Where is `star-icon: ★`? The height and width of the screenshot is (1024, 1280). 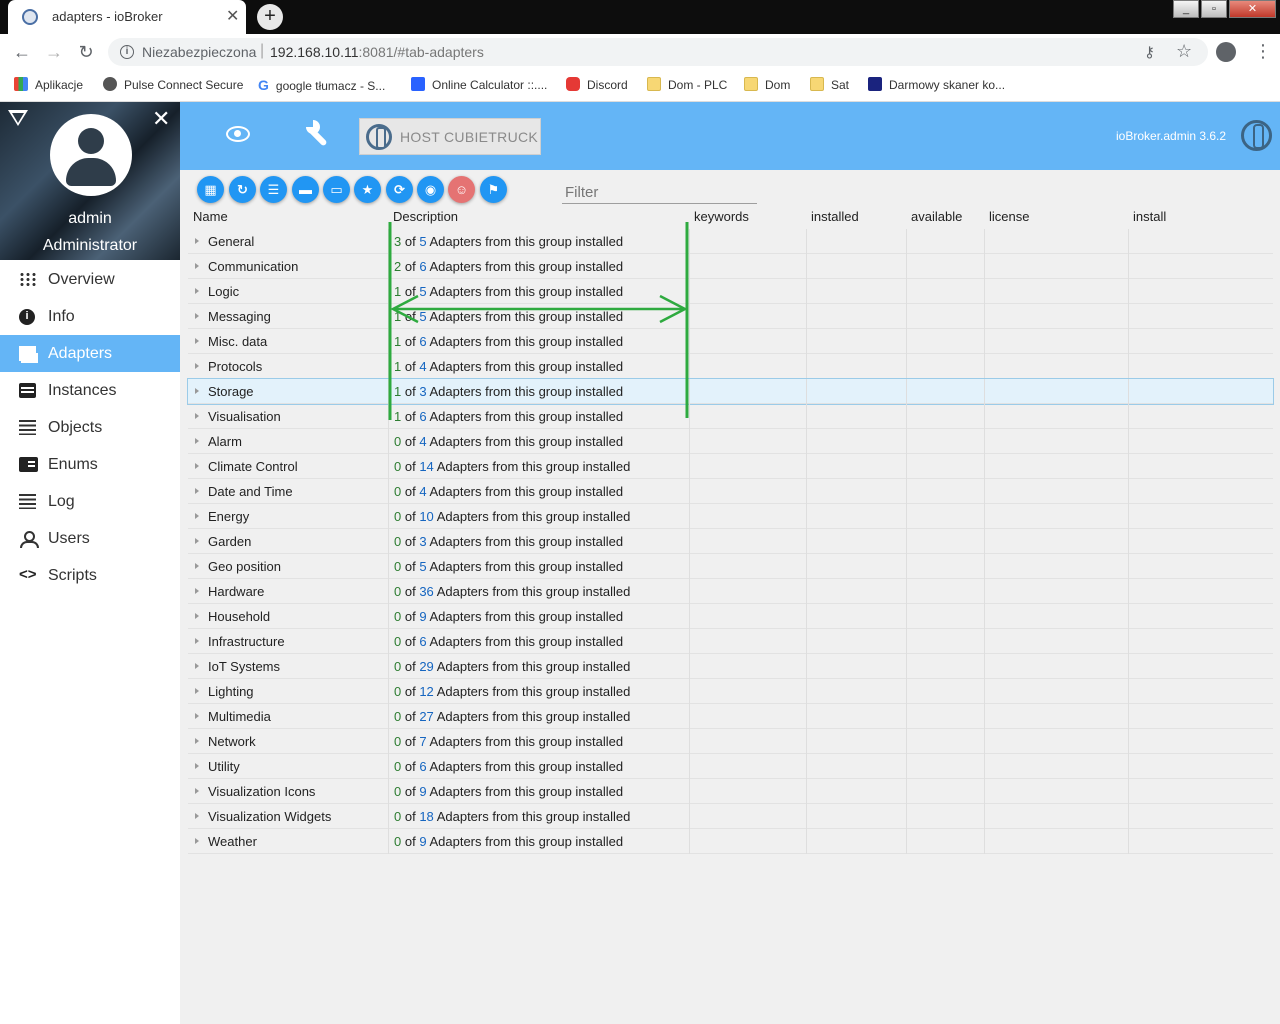
star-icon: ★ is located at coordinates (367, 189).